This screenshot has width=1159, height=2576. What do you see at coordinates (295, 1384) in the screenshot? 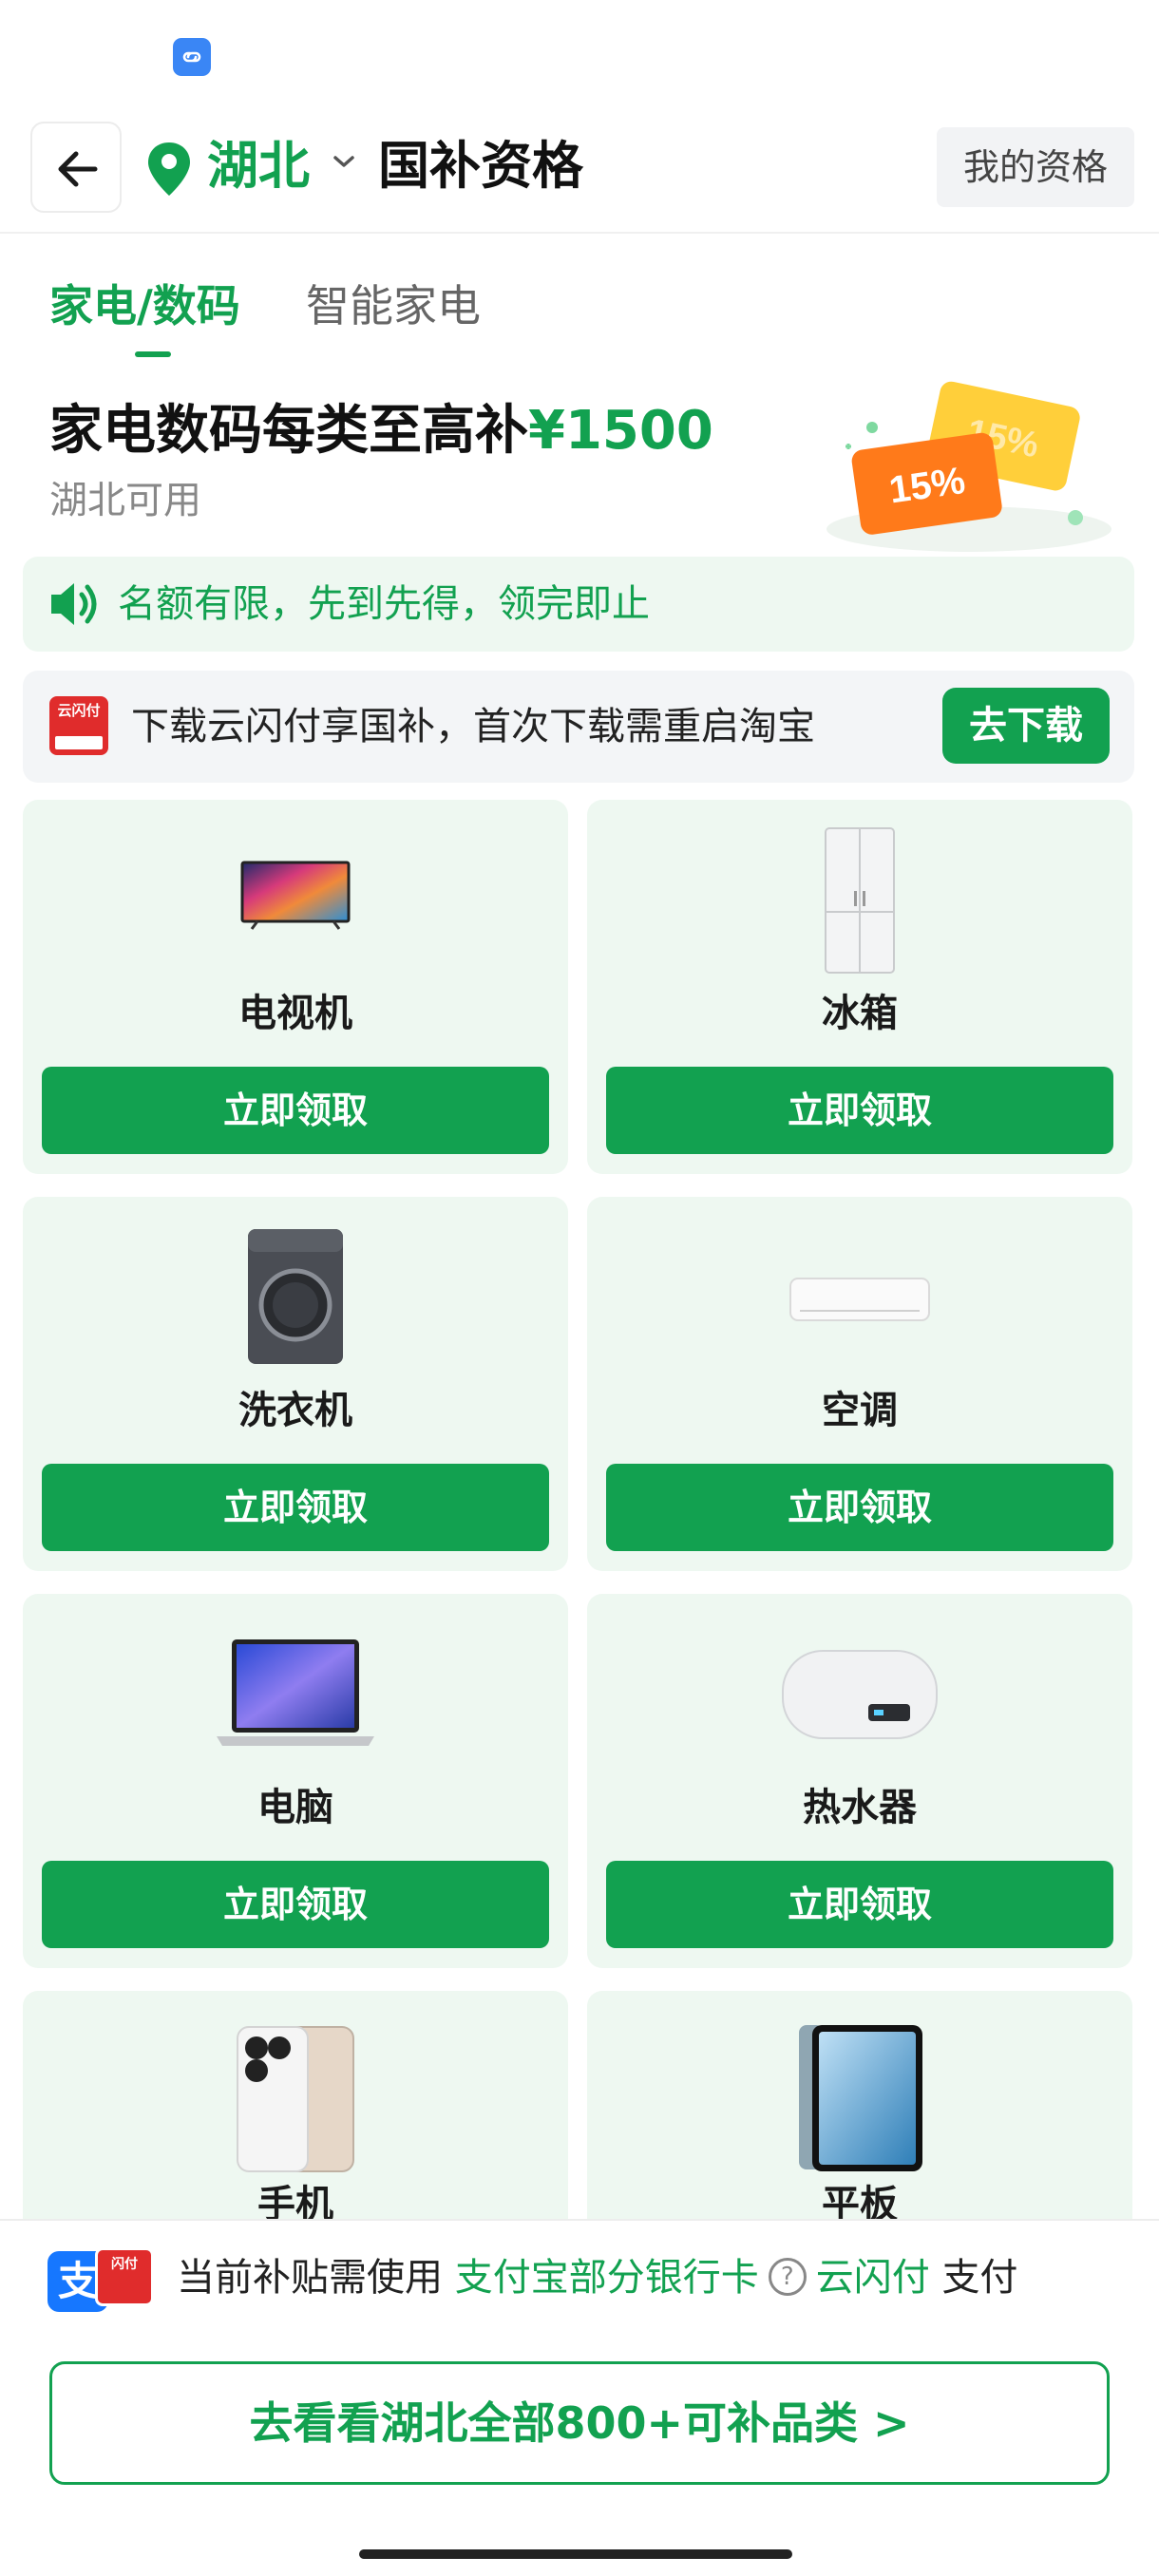
I see `product-card: 洗衣机 立即领取` at bounding box center [295, 1384].